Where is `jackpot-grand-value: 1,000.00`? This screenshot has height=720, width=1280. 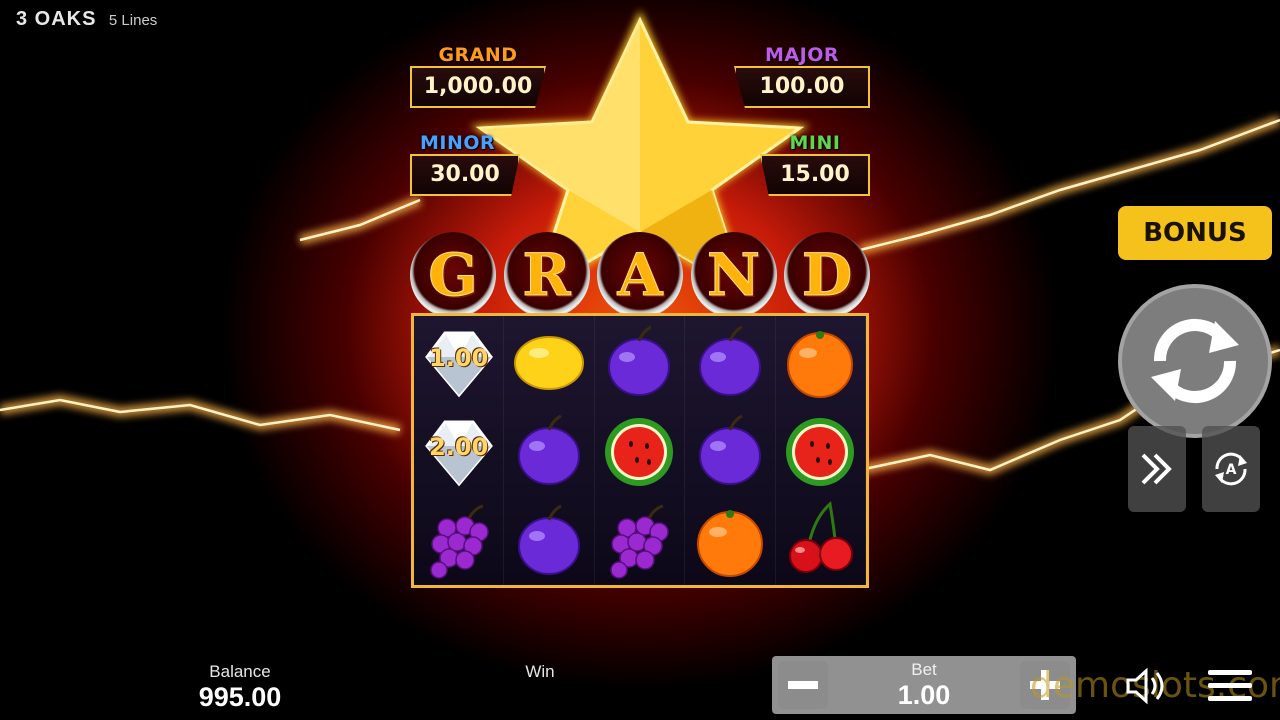 jackpot-grand-value: 1,000.00 is located at coordinates (478, 87).